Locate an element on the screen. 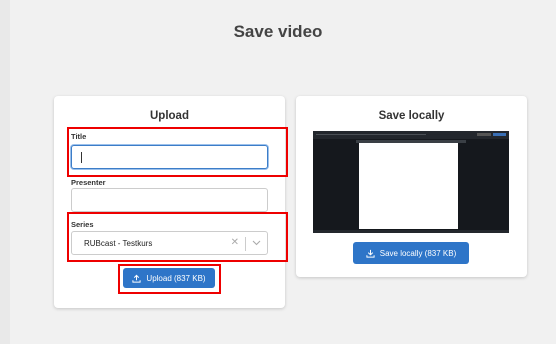 Image resolution: width=556 pixels, height=344 pixels. presenter-label: Presenter is located at coordinates (88, 182).